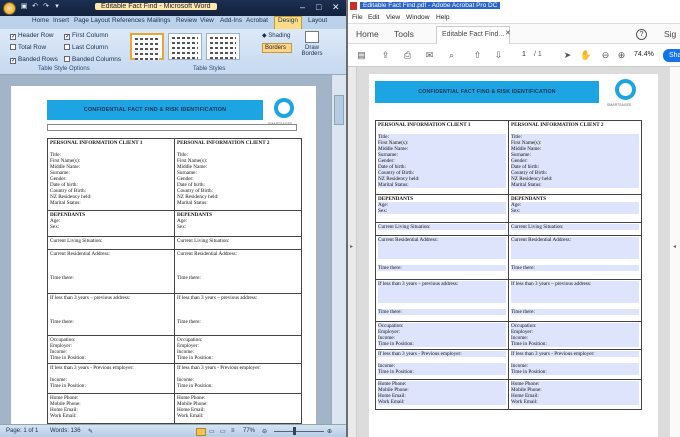  Describe the element at coordinates (24, 7) in the screenshot. I see `save-icon: ▣` at that location.